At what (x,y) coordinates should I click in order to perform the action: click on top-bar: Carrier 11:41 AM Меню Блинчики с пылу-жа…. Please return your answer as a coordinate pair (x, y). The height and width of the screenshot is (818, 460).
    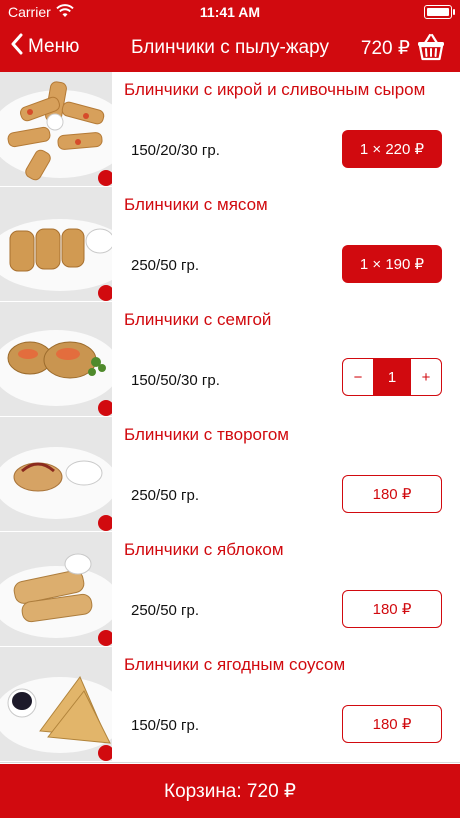
    Looking at the image, I should click on (230, 36).